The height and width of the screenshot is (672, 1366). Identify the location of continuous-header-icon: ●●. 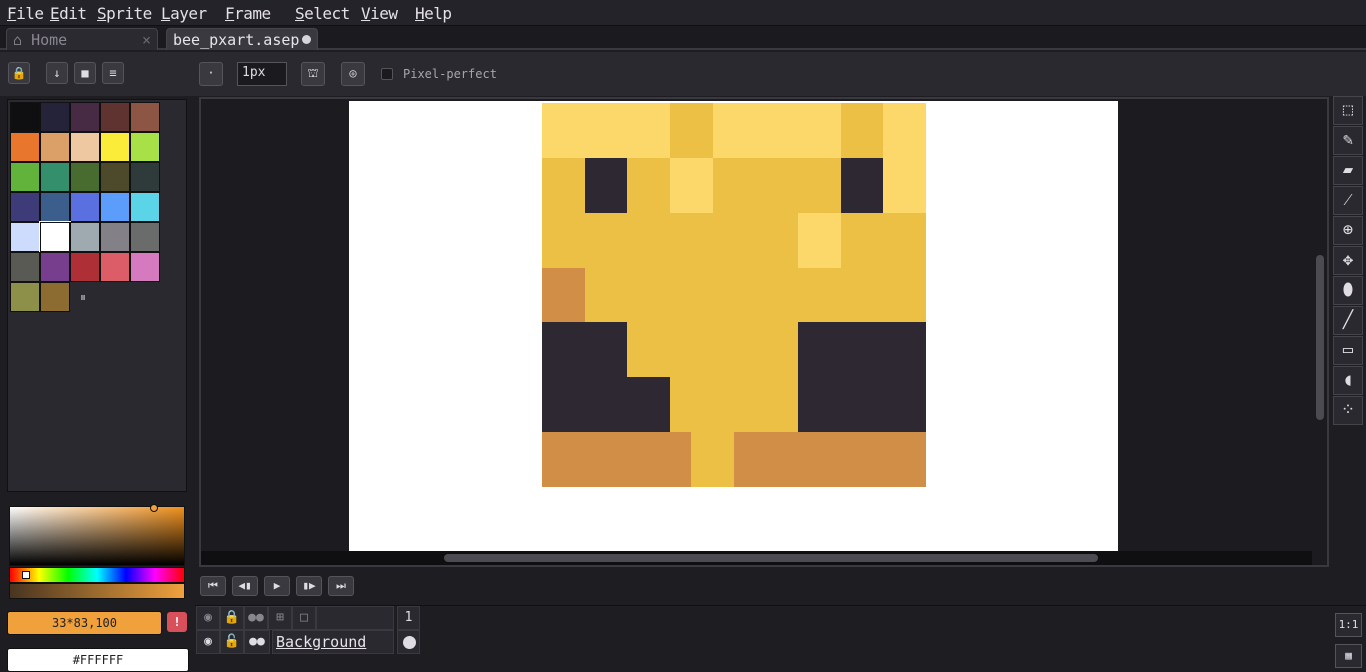
(256, 618).